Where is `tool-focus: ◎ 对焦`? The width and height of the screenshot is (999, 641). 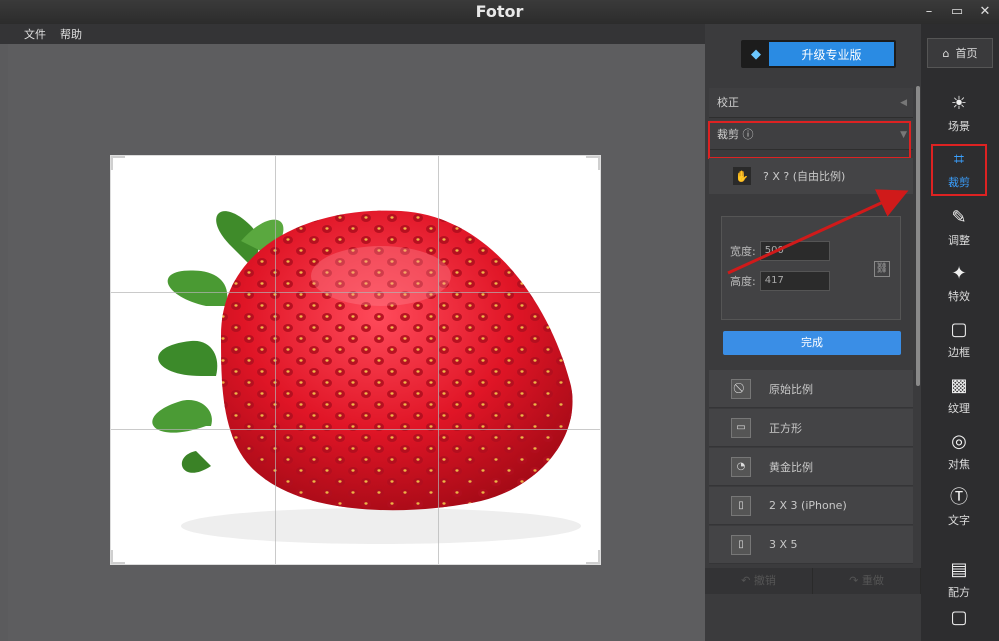 tool-focus: ◎ 对焦 is located at coordinates (959, 452).